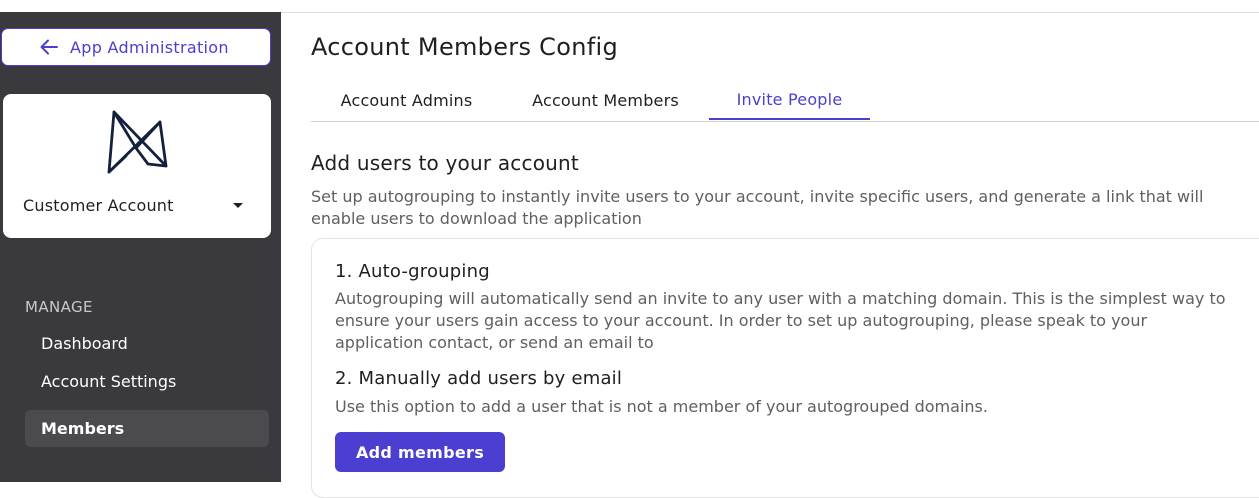  What do you see at coordinates (238, 205) in the screenshot?
I see `caret-down-icon` at bounding box center [238, 205].